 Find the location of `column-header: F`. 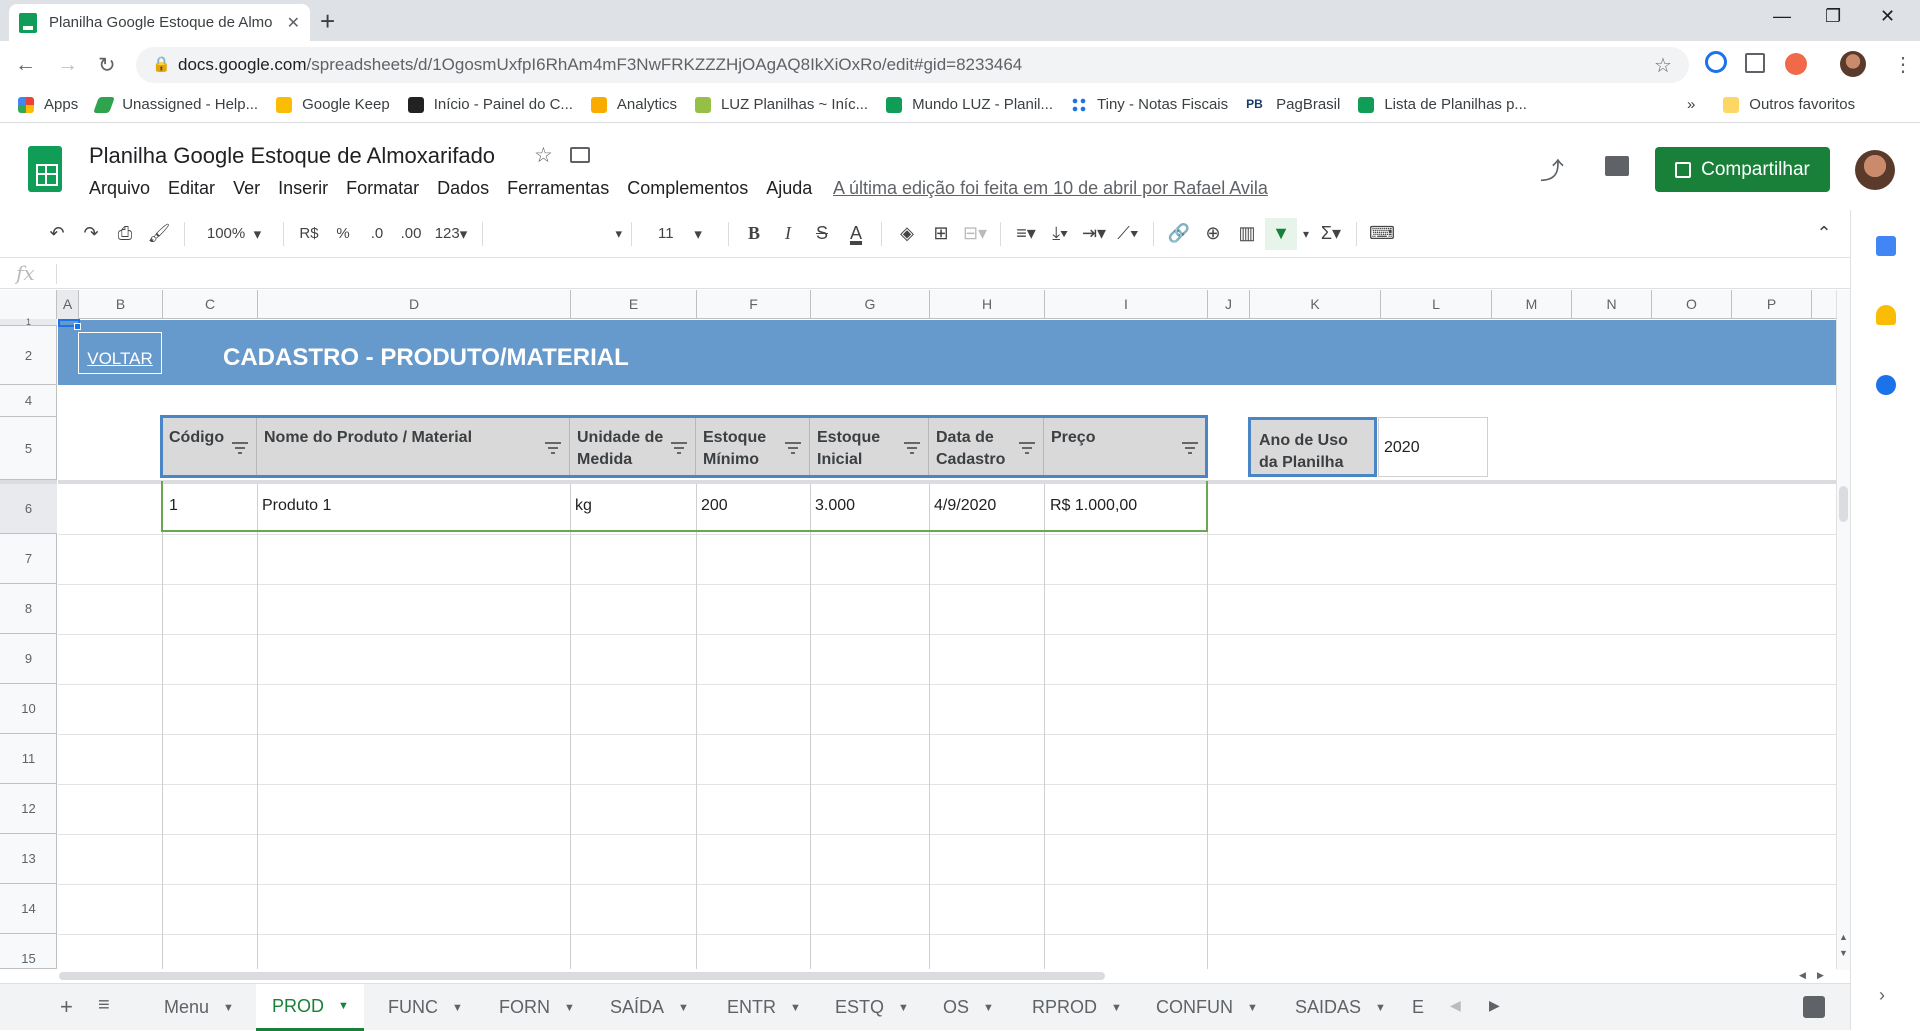

column-header: F is located at coordinates (754, 304).